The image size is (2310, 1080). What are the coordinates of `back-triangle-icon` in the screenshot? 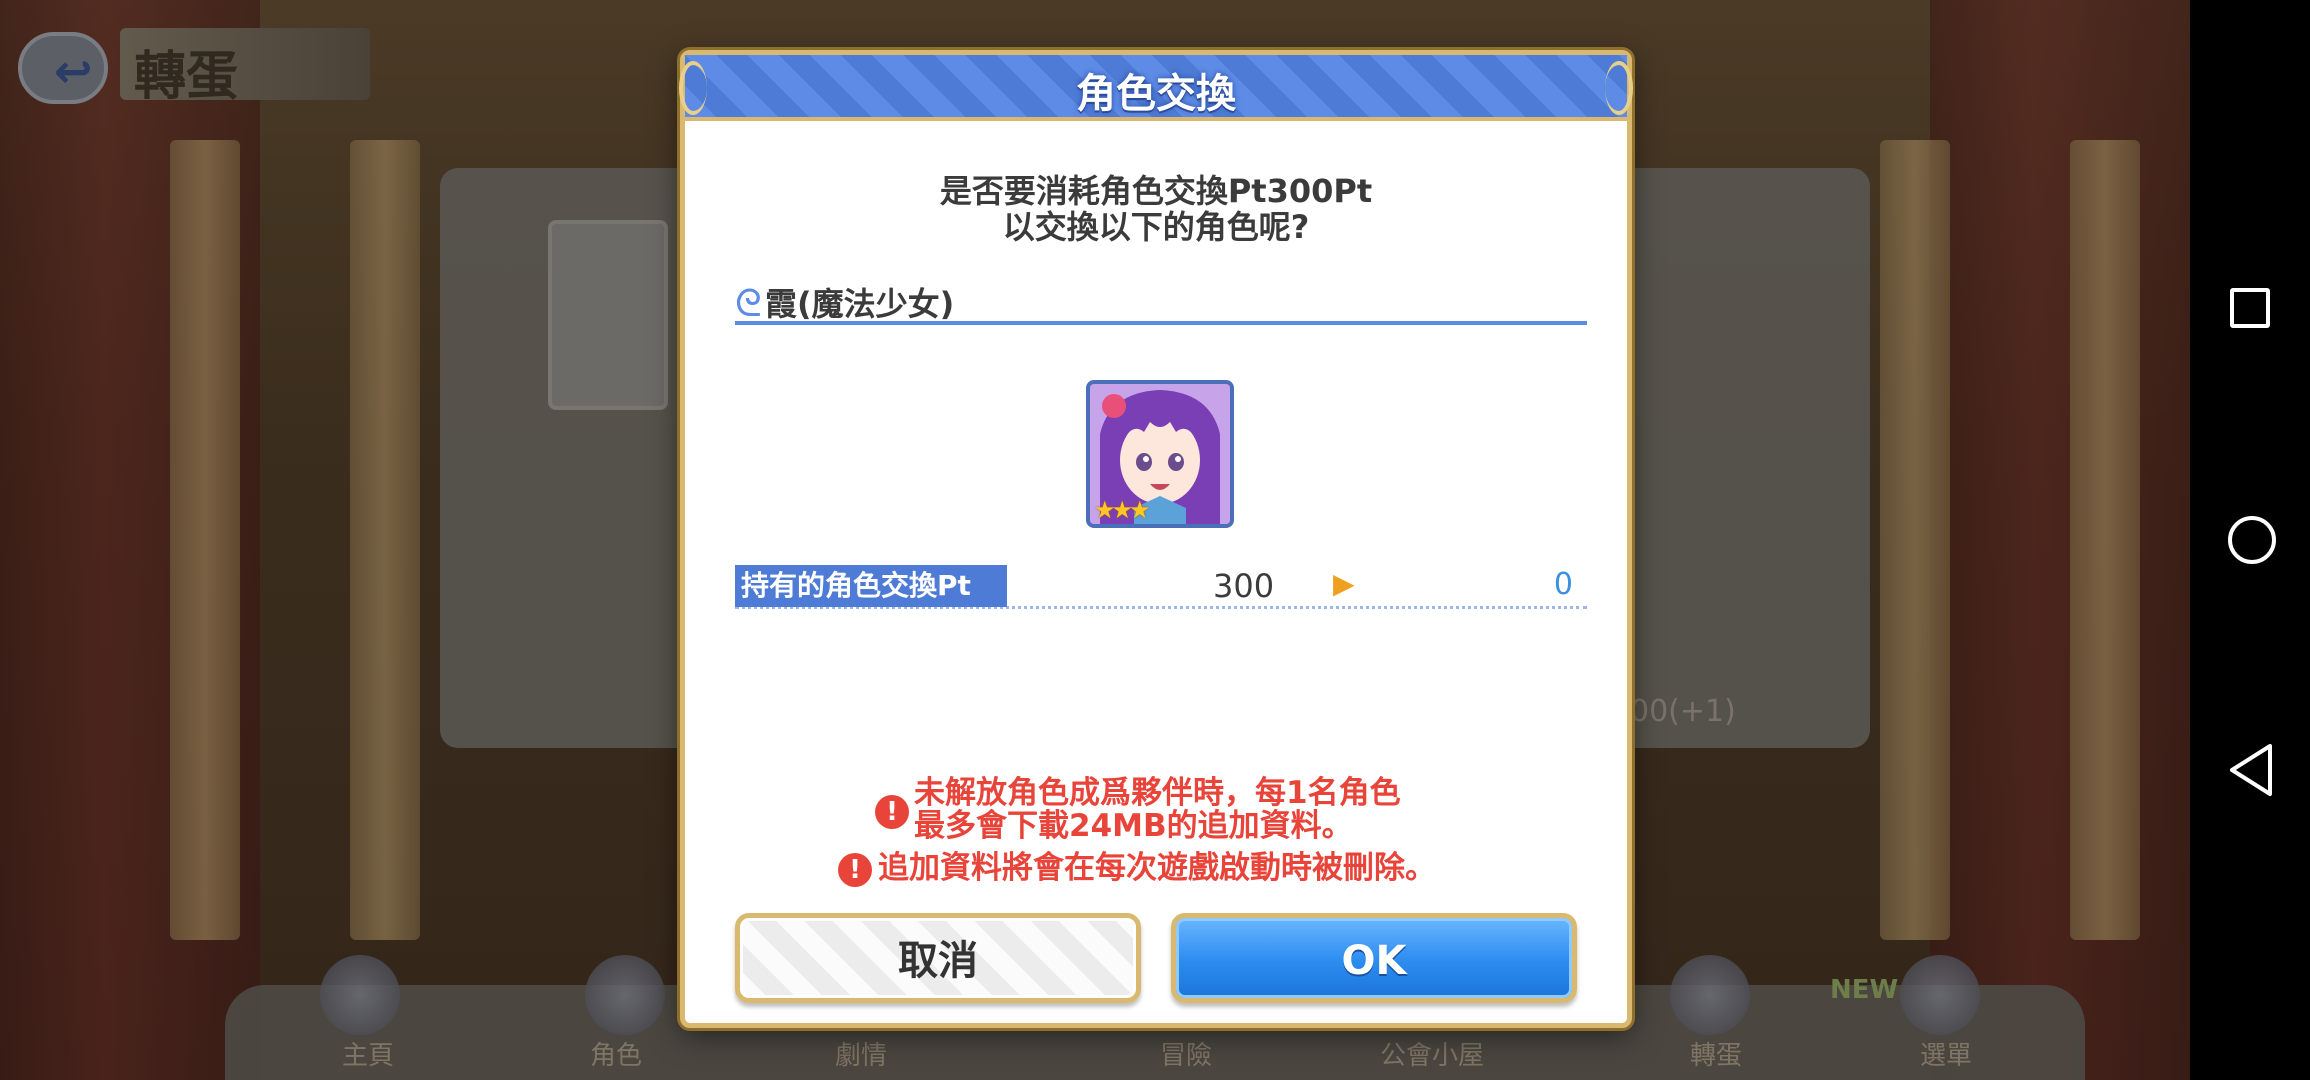 It's located at (2251, 770).